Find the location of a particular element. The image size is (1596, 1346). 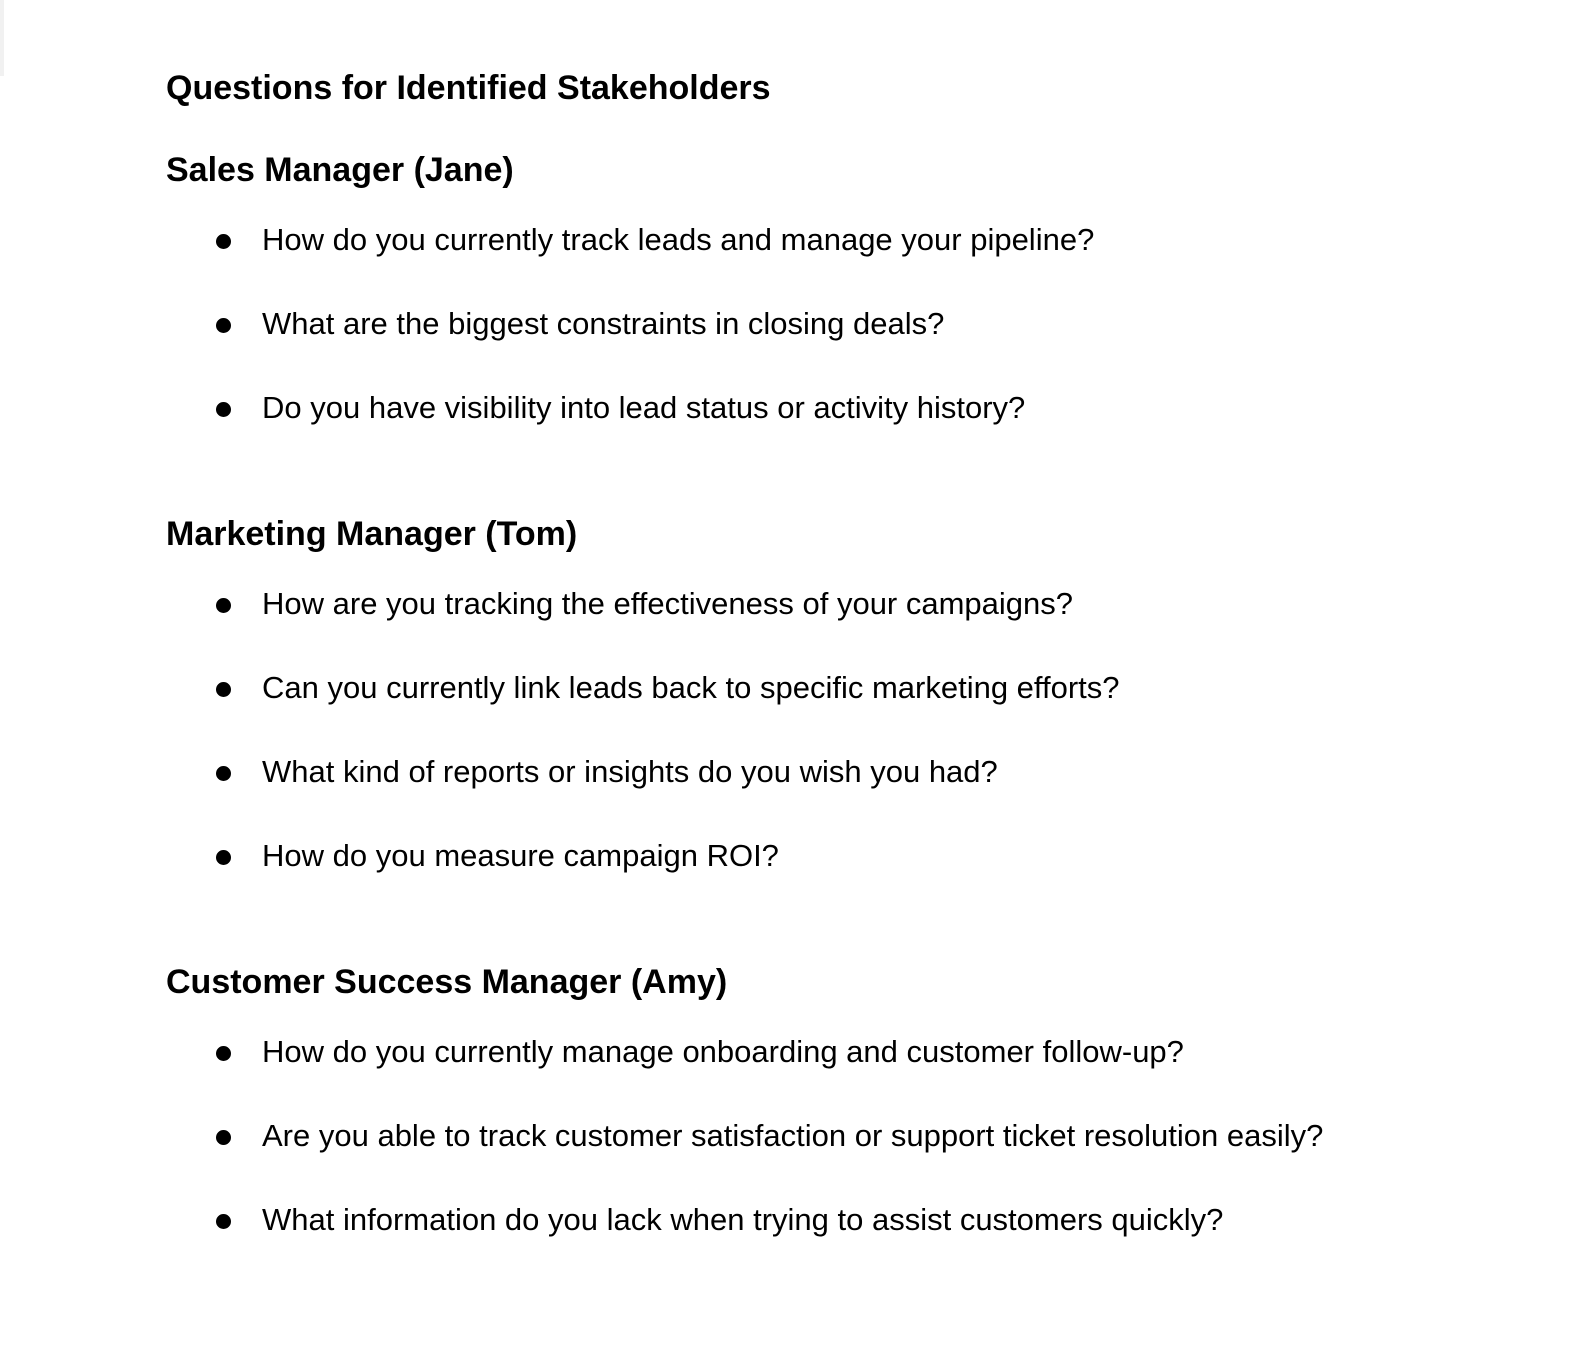

document-title: Questions for Identified Stakeholders is located at coordinates (468, 88).